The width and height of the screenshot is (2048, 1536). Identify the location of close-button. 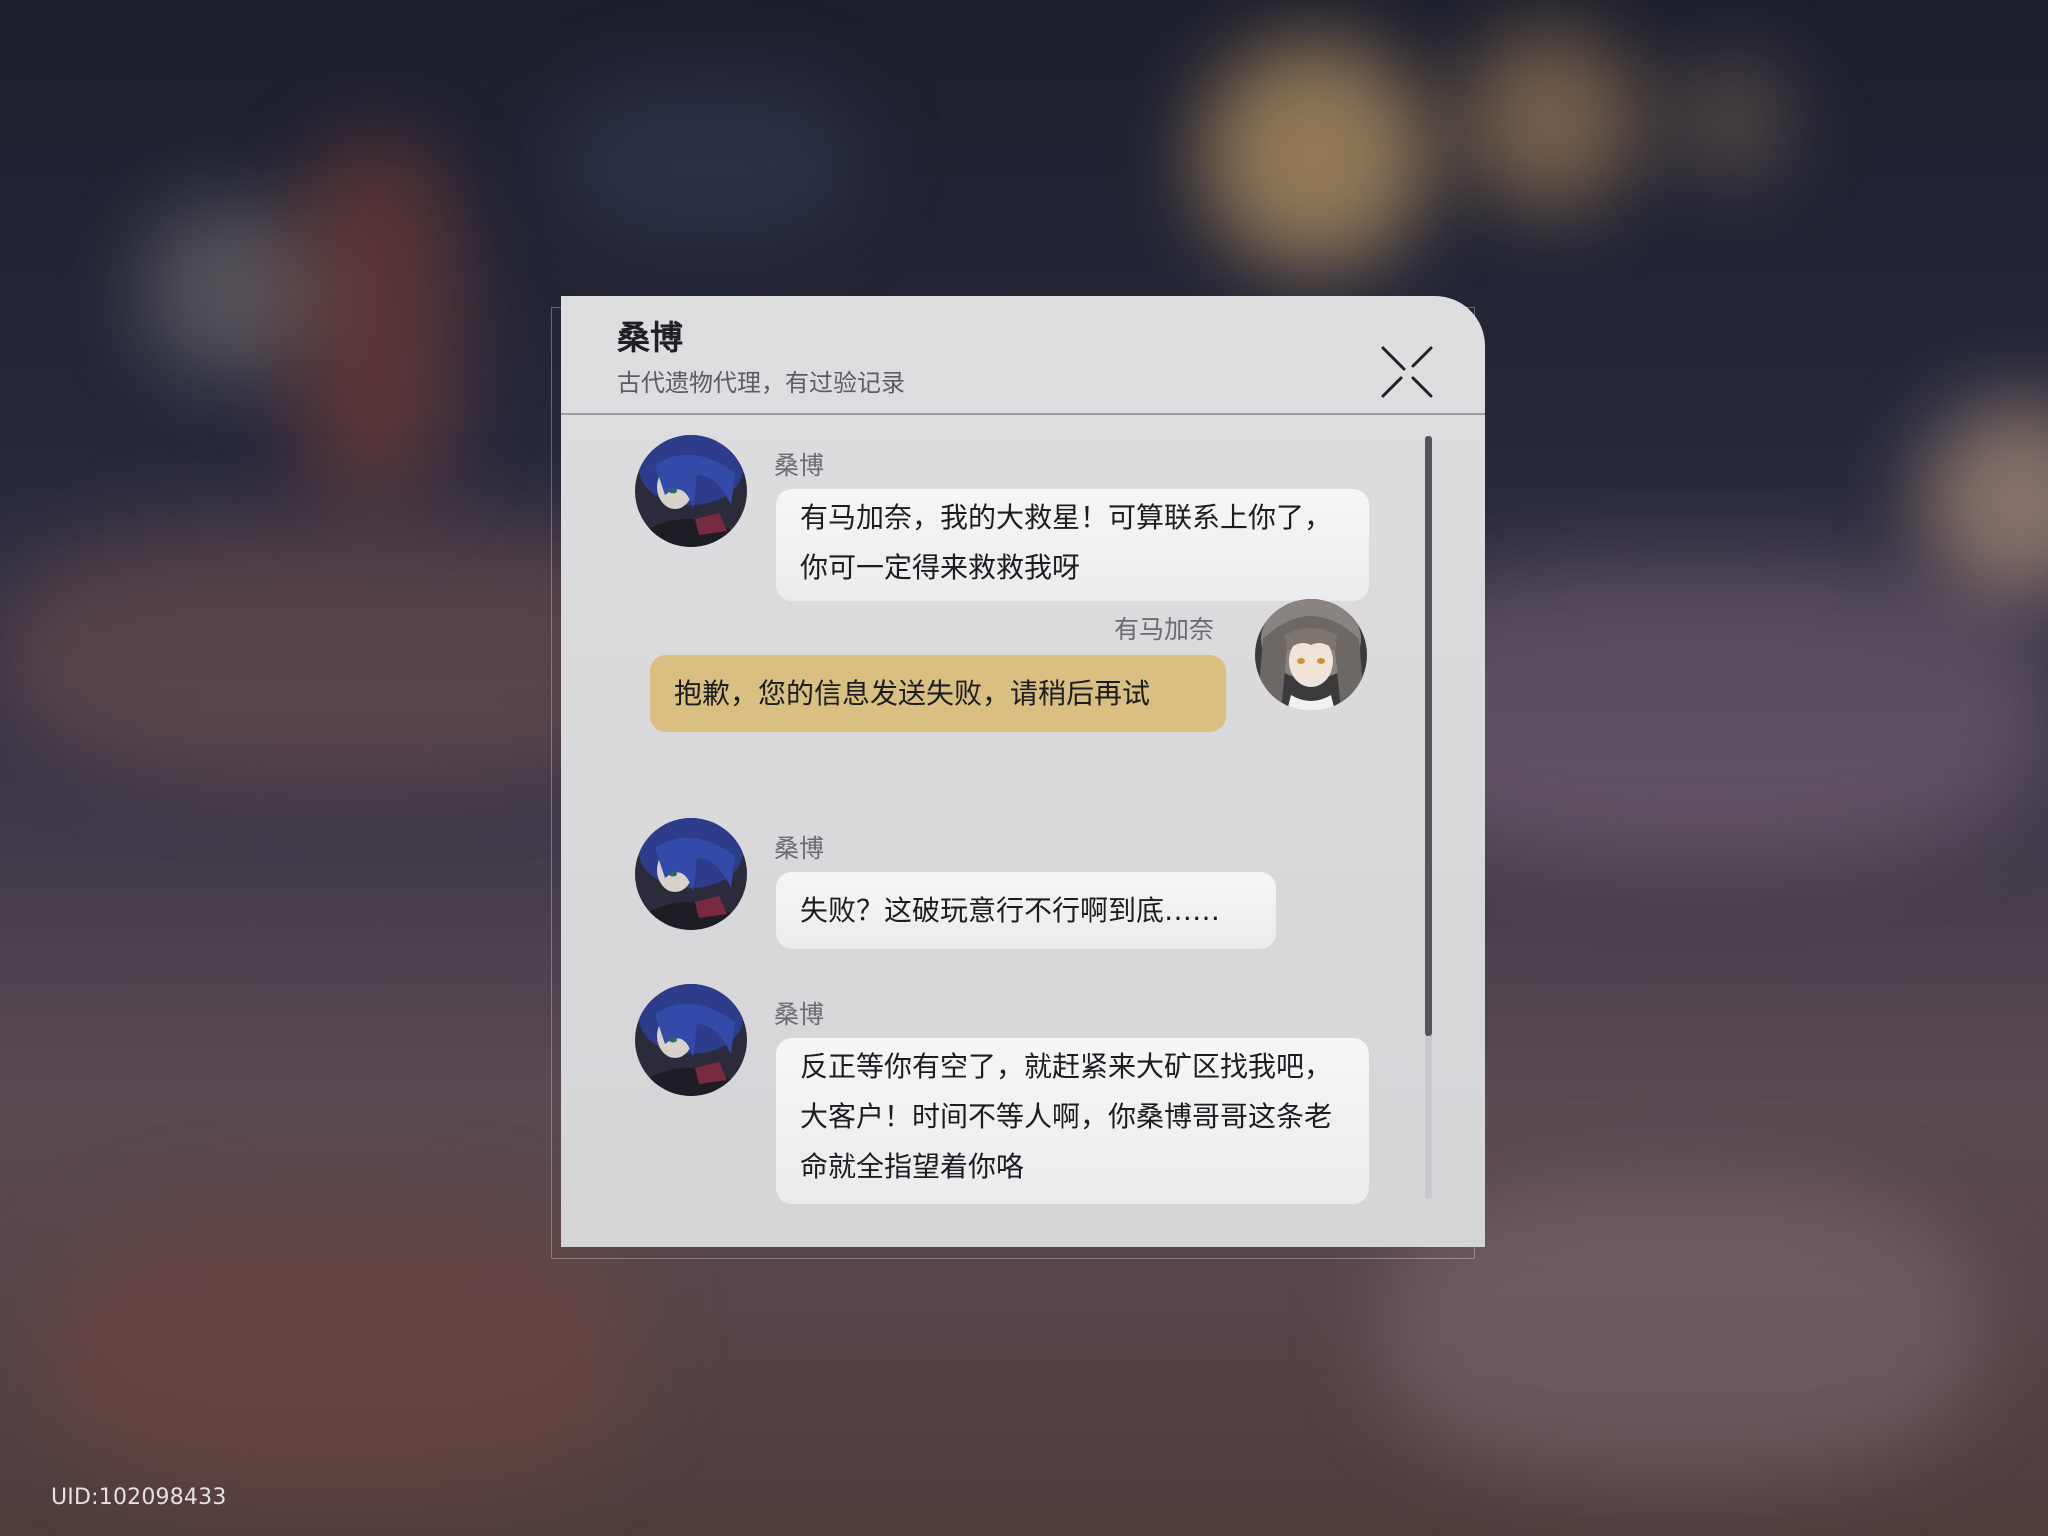
(1407, 372).